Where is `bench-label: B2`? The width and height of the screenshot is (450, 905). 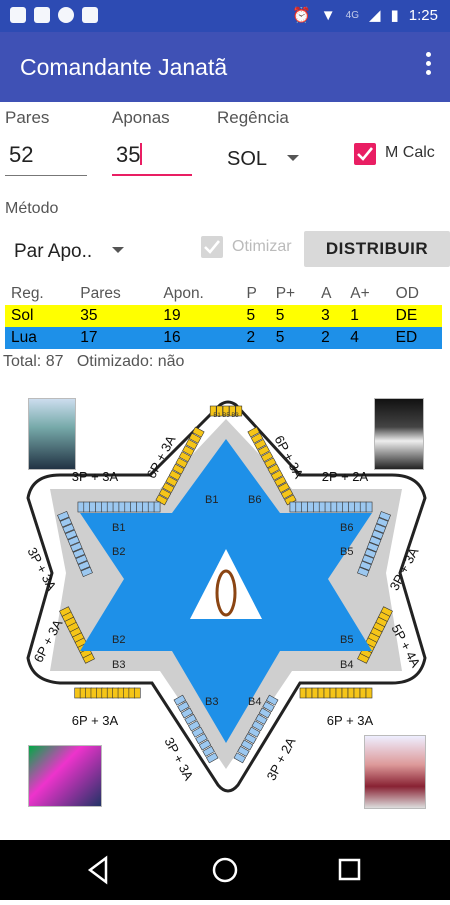 bench-label: B2 is located at coordinates (118, 640).